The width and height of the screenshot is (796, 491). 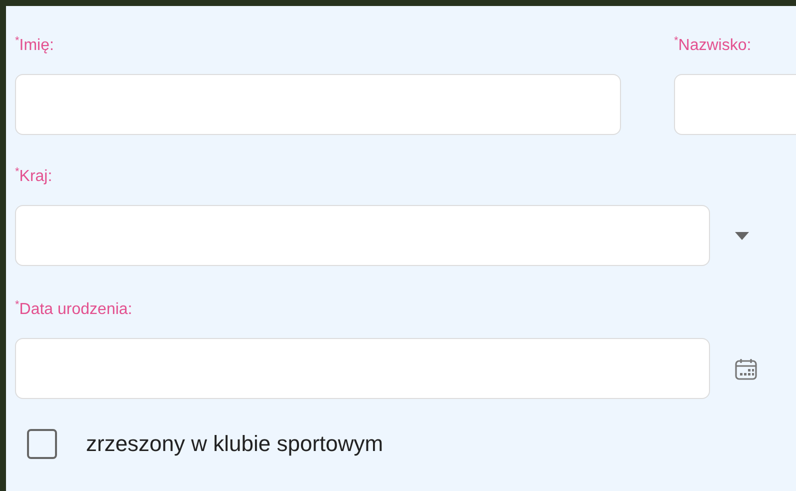 I want to click on field-label: $^{*}$Nazwisko:, so click(x=713, y=46).